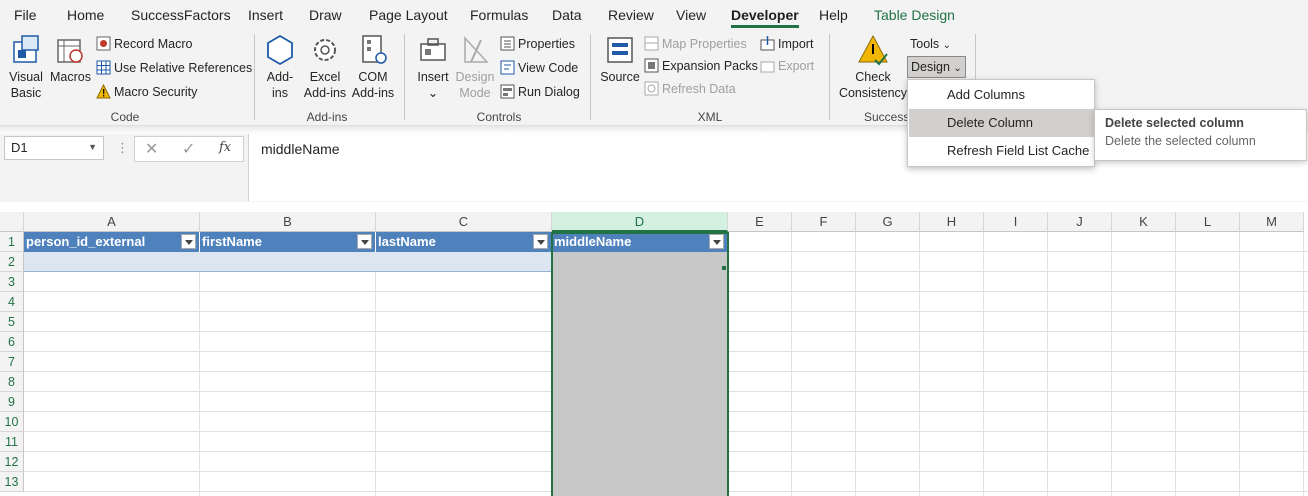  I want to click on source-icon, so click(620, 50).